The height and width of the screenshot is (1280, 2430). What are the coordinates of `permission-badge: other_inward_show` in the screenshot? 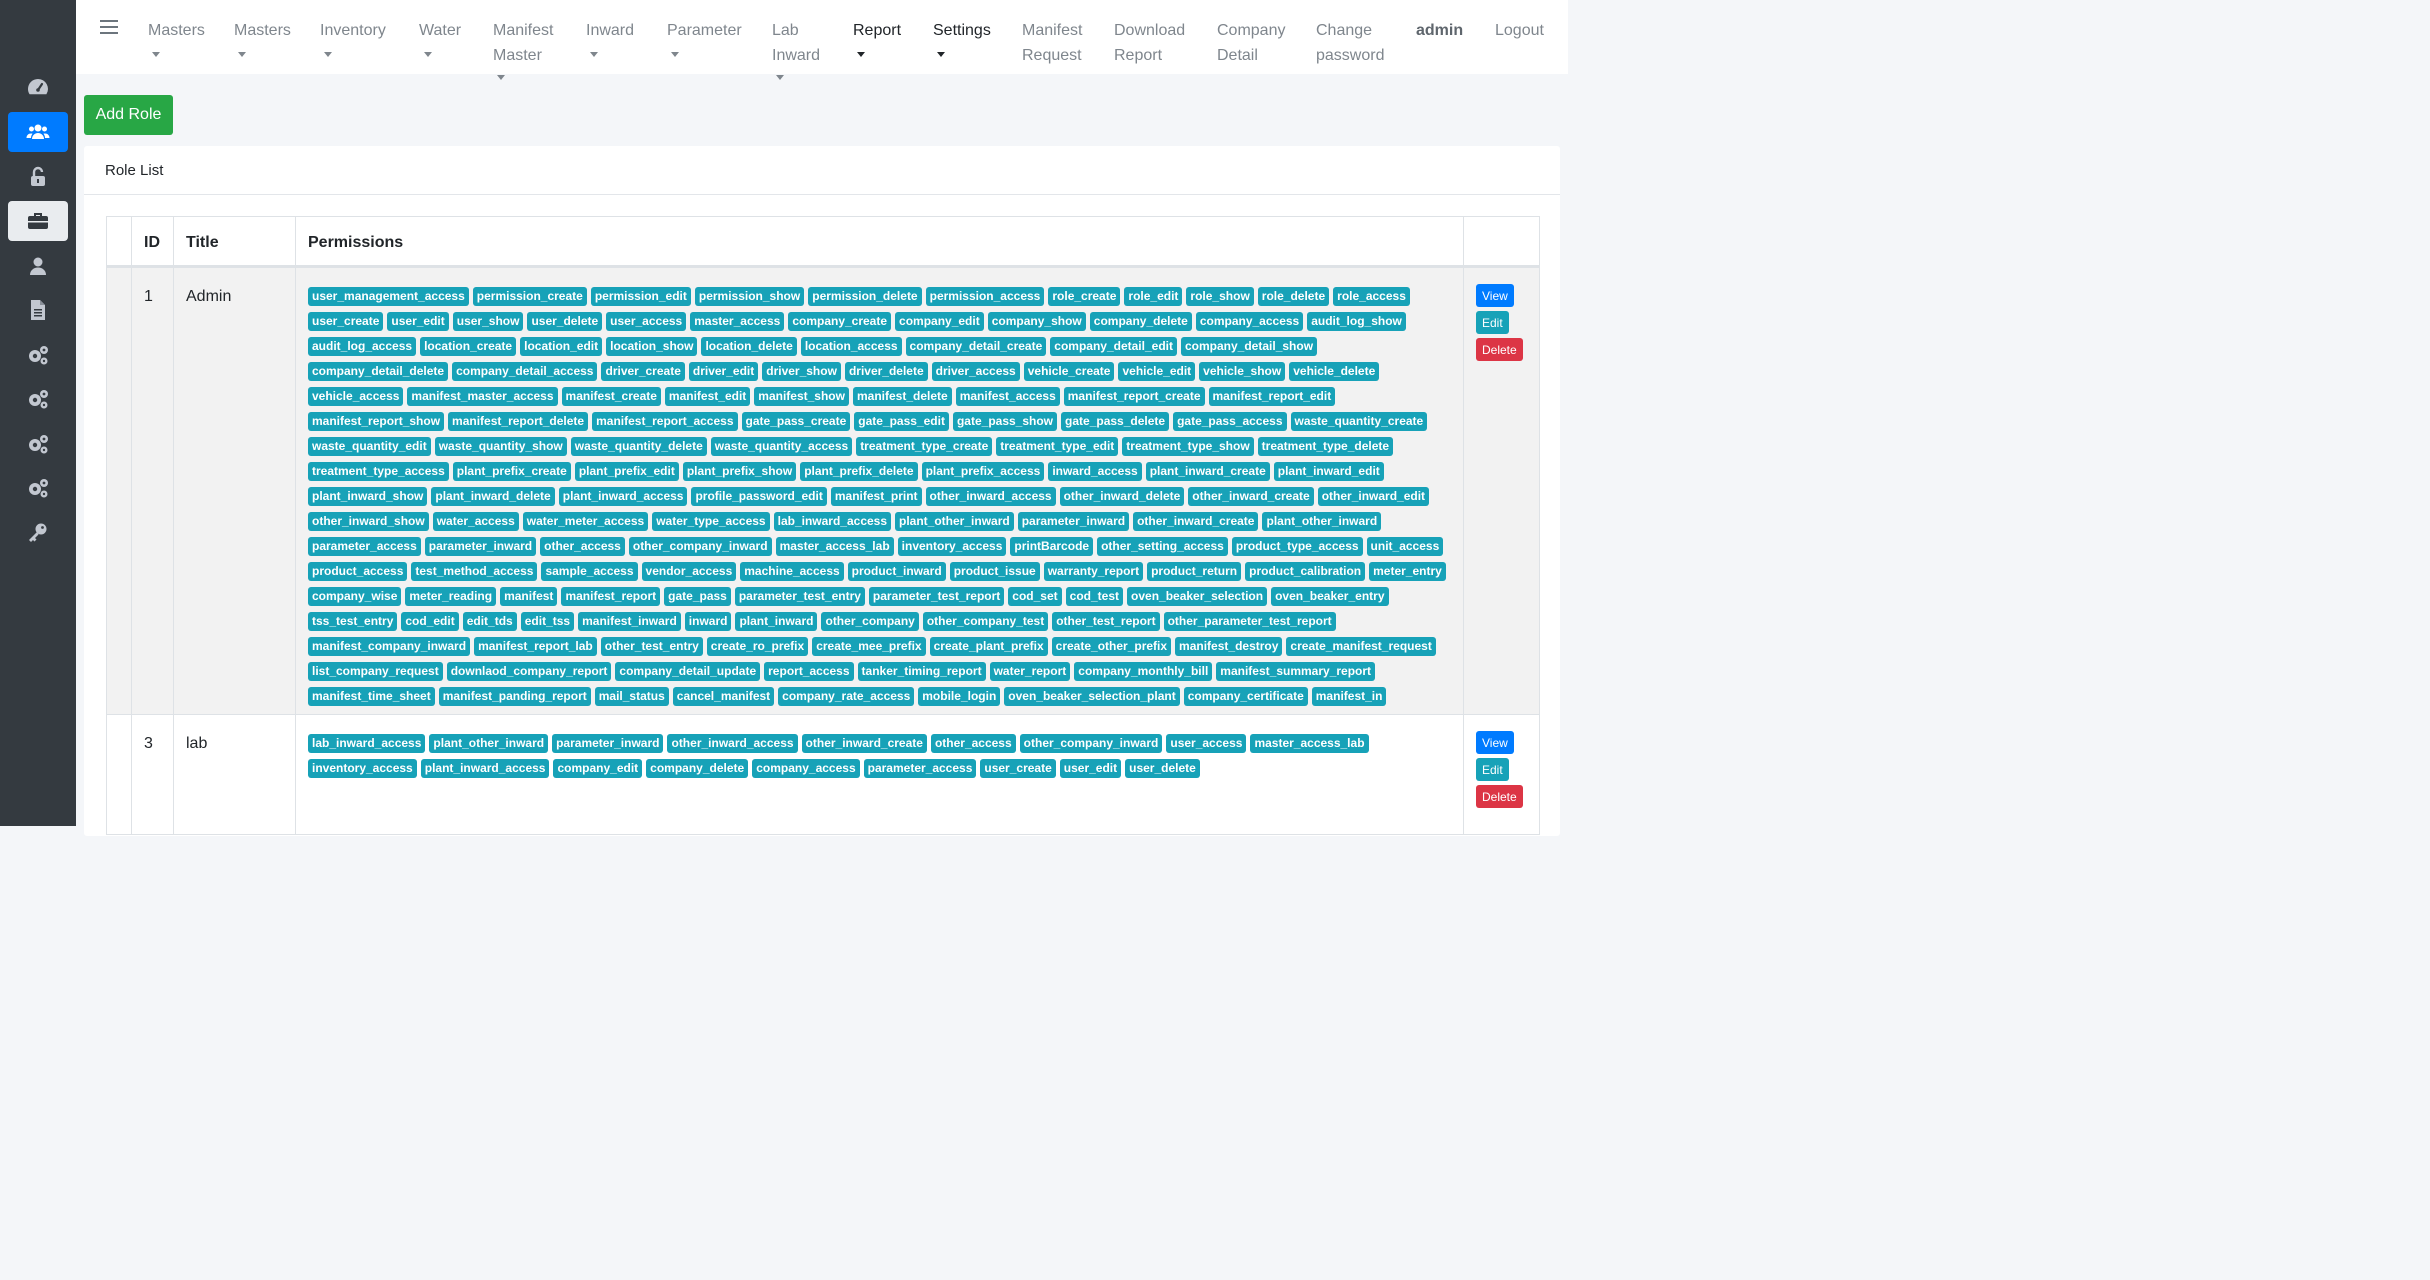 It's located at (368, 521).